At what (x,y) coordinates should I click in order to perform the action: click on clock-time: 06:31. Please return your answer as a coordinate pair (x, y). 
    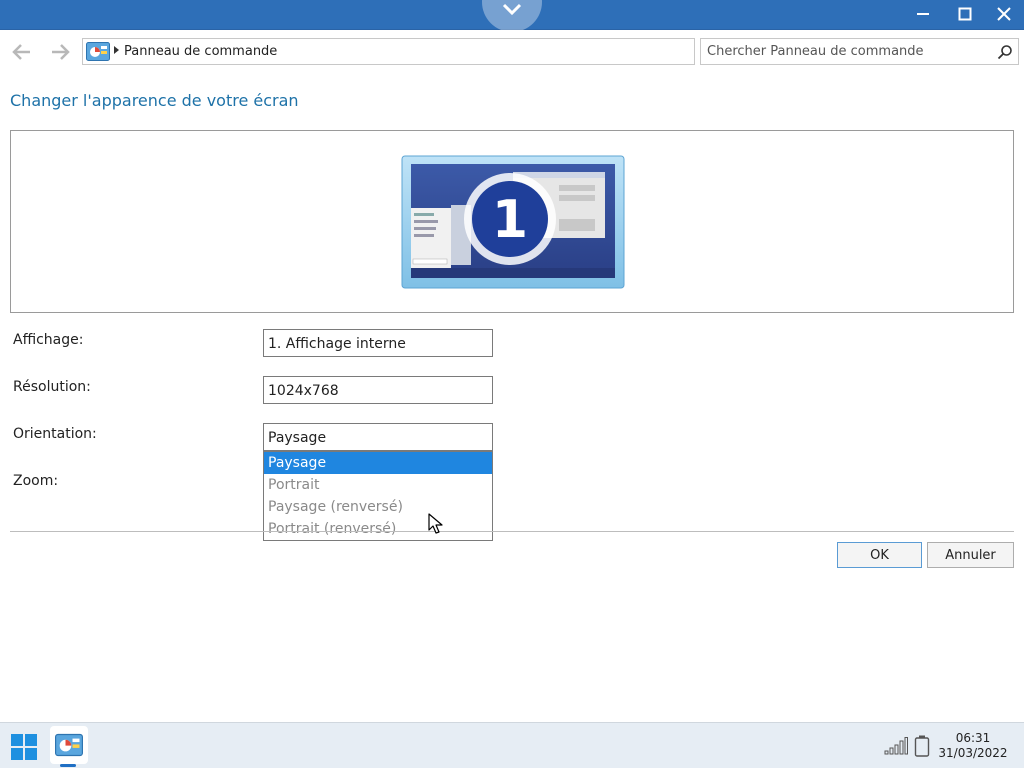
    Looking at the image, I should click on (973, 738).